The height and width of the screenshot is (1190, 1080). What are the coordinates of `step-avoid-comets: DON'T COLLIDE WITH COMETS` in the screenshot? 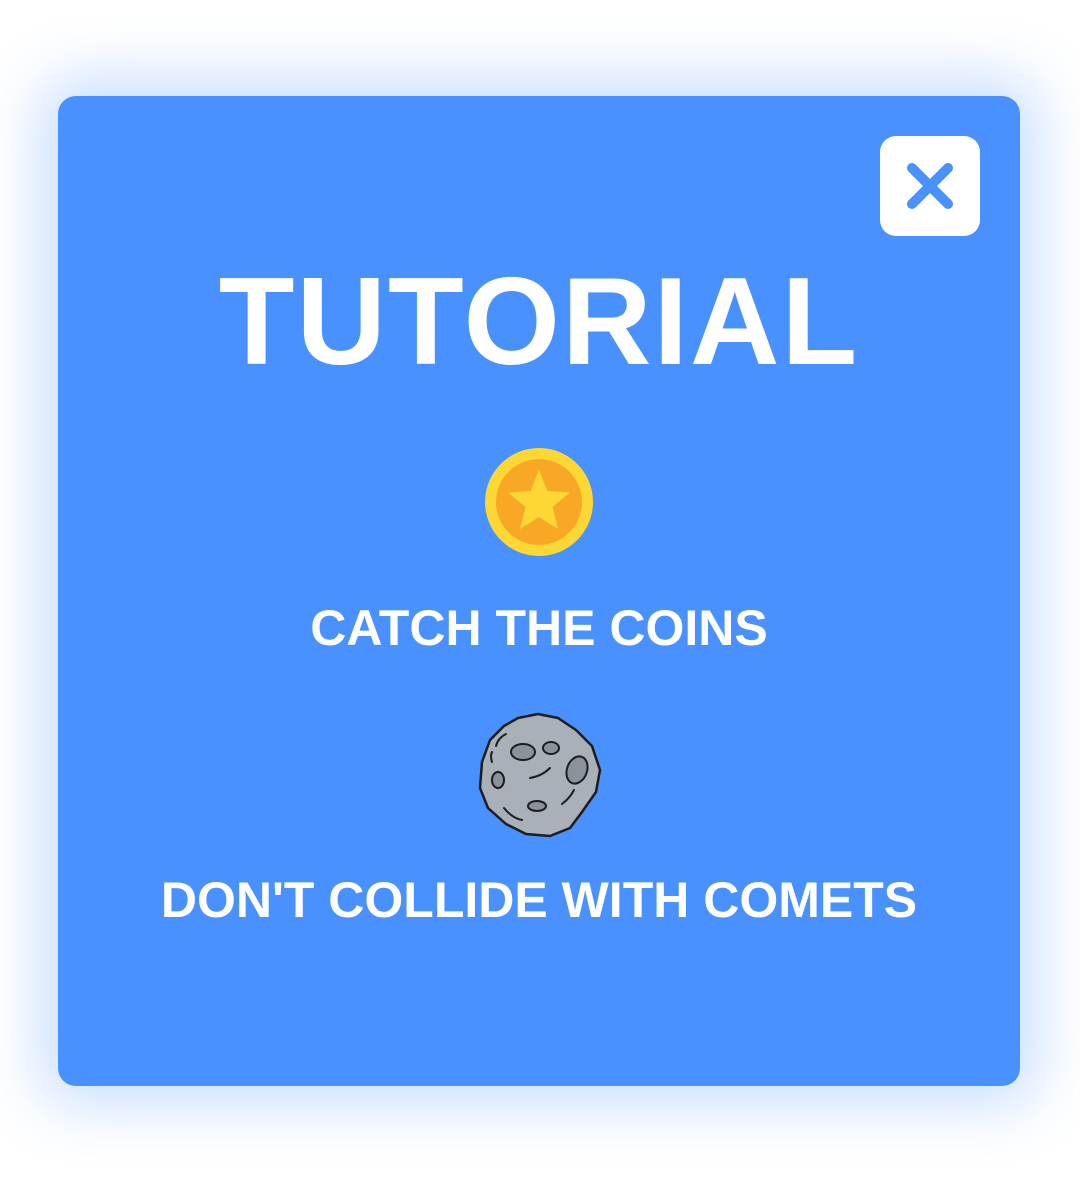 It's located at (539, 900).